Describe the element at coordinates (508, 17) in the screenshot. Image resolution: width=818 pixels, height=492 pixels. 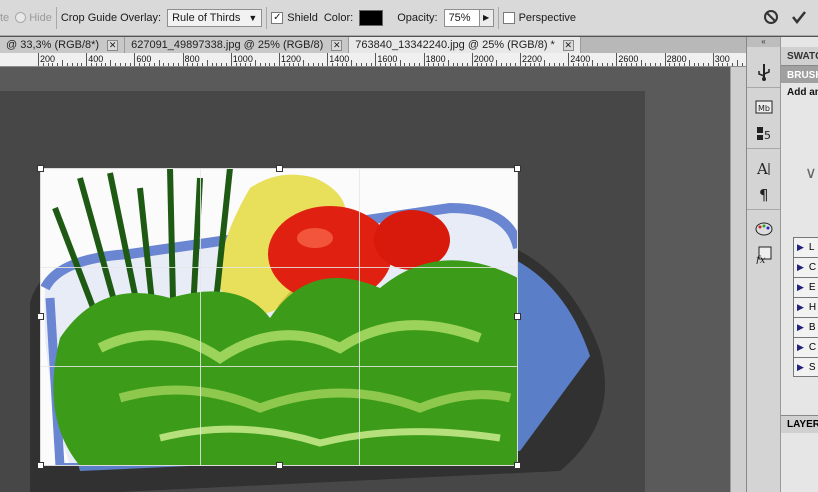
I see `perspective-checkbox` at that location.